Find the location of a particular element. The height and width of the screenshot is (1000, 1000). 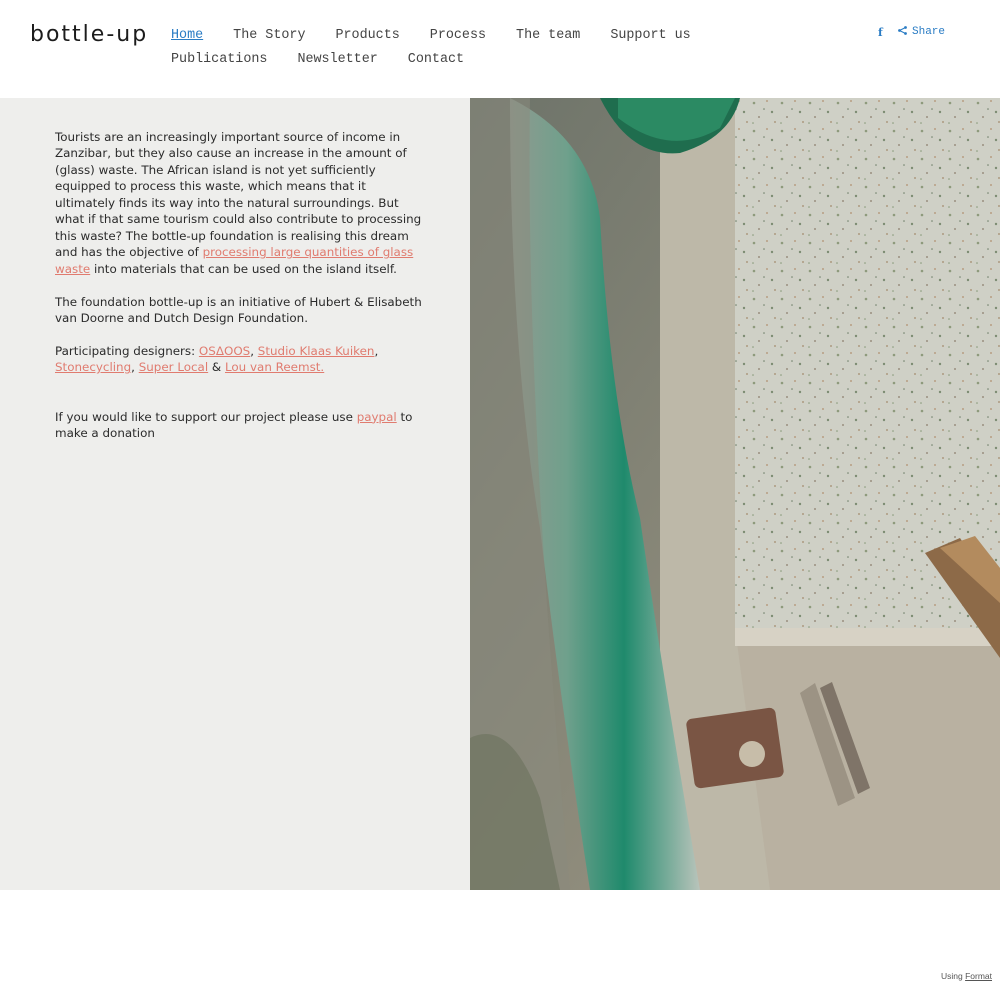

nav-products: Products is located at coordinates (367, 39).